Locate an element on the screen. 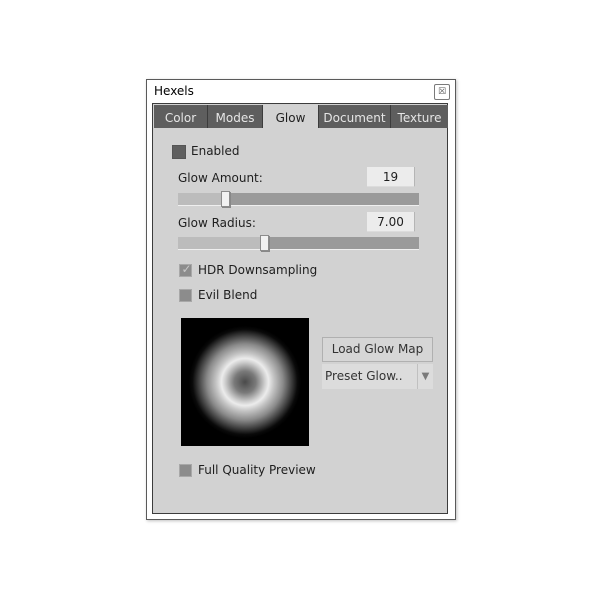 The height and width of the screenshot is (600, 600). glow-amount-slider-thumb is located at coordinates (225, 199).